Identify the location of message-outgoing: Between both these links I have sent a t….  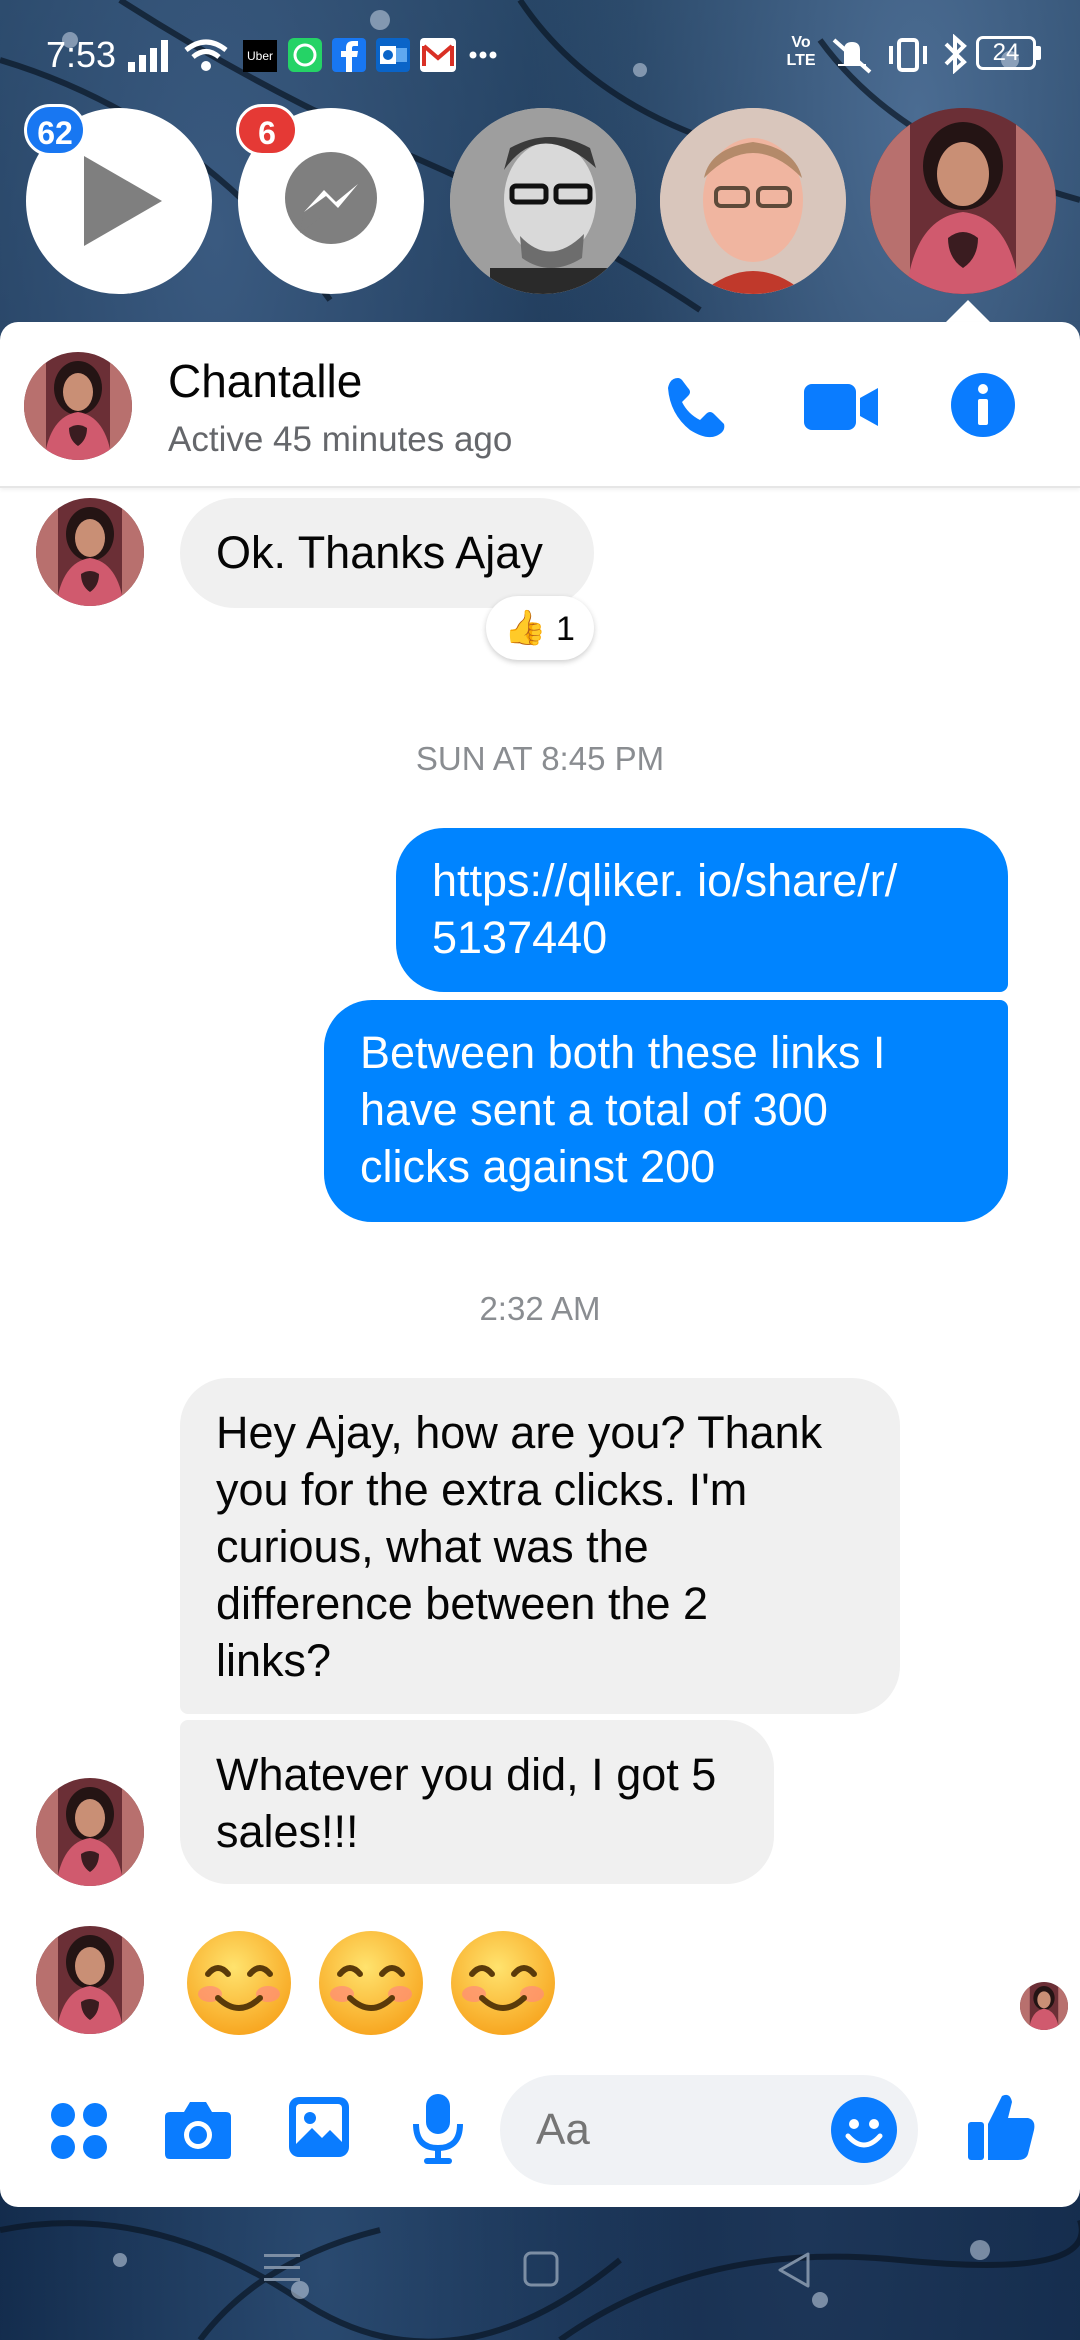
(666, 1111).